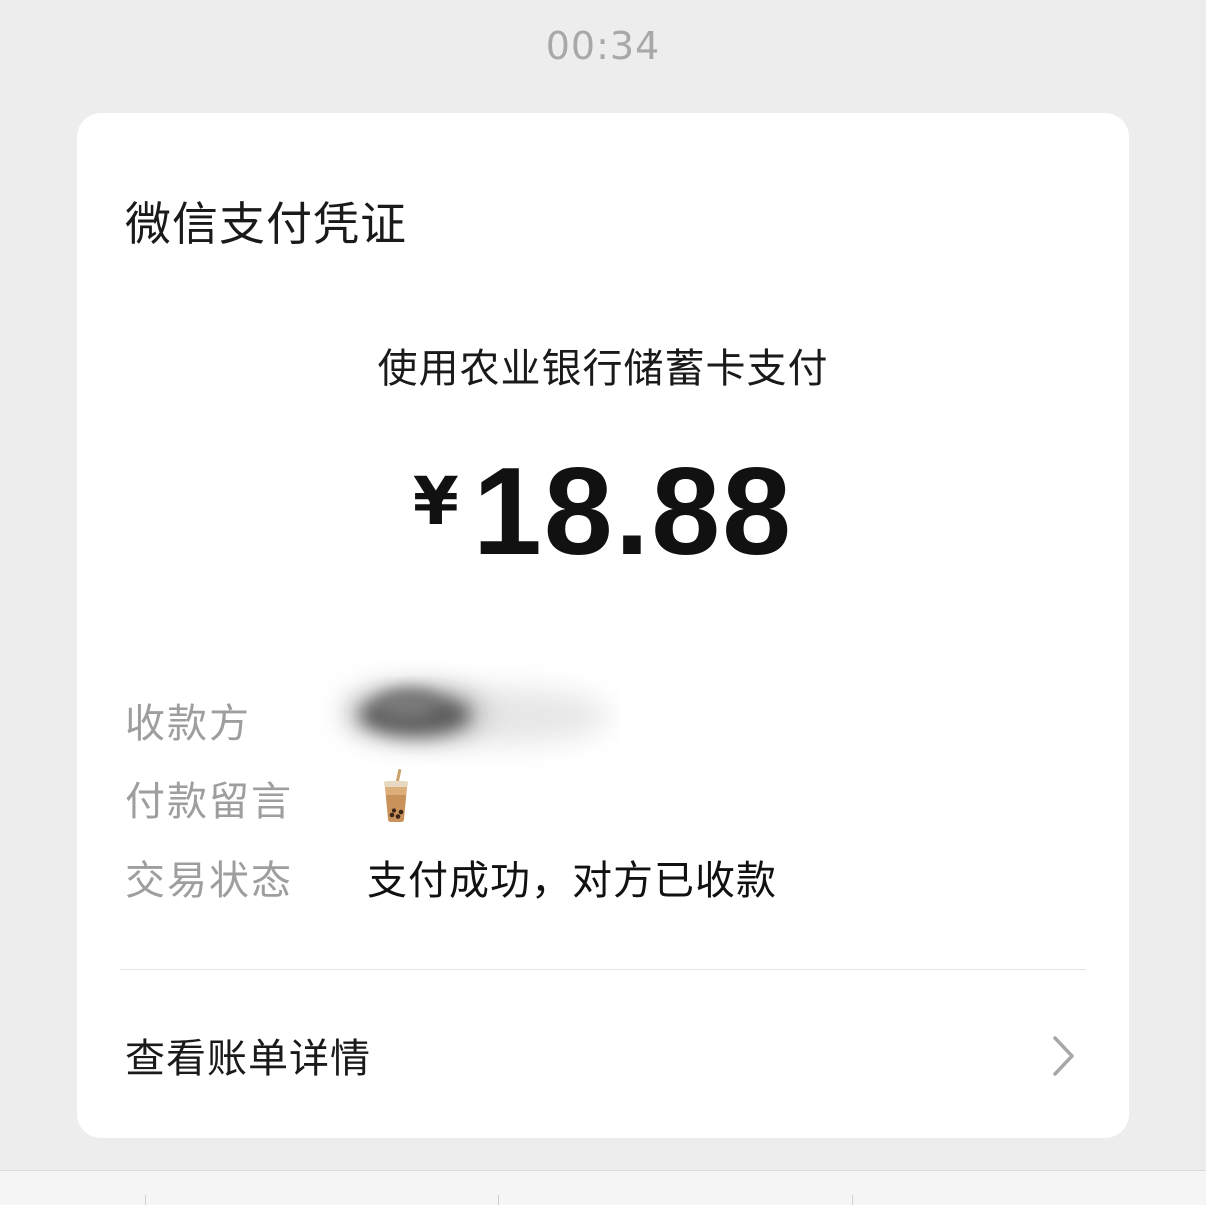 The image size is (1206, 1205). I want to click on view-bill-details-link: 查看账单详情, so click(603, 1053).